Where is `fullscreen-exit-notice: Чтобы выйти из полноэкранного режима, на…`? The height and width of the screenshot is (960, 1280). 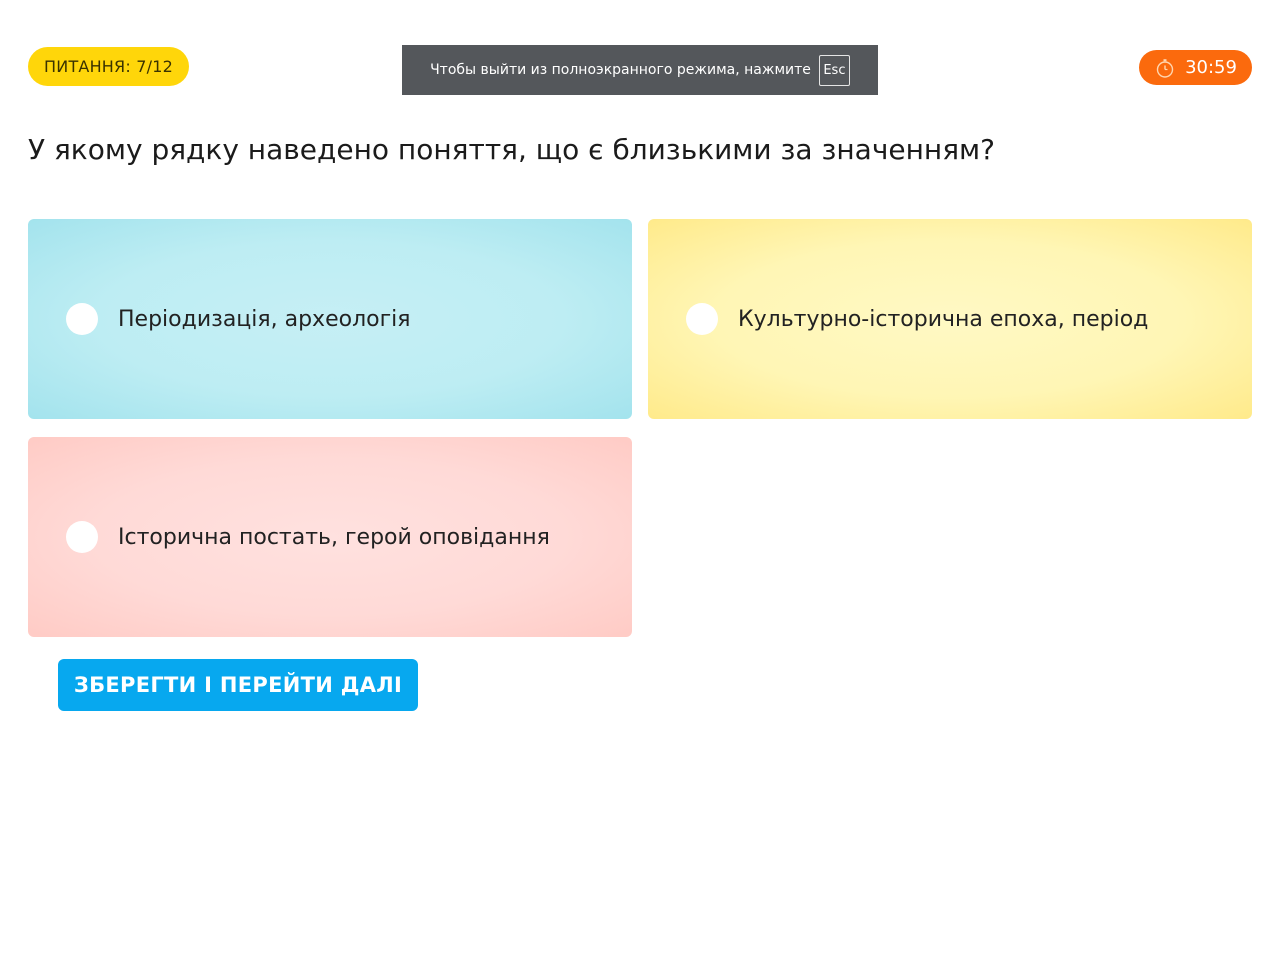 fullscreen-exit-notice: Чтобы выйти из полноэкранного режима, на… is located at coordinates (640, 70).